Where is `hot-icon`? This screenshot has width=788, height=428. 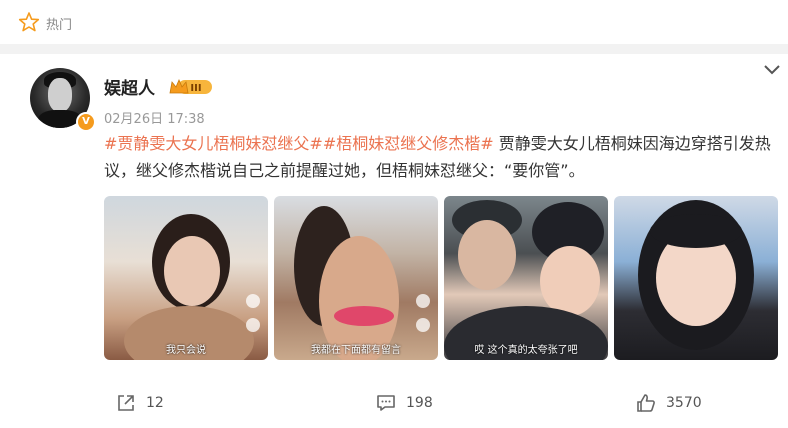
hot-icon is located at coordinates (29, 22).